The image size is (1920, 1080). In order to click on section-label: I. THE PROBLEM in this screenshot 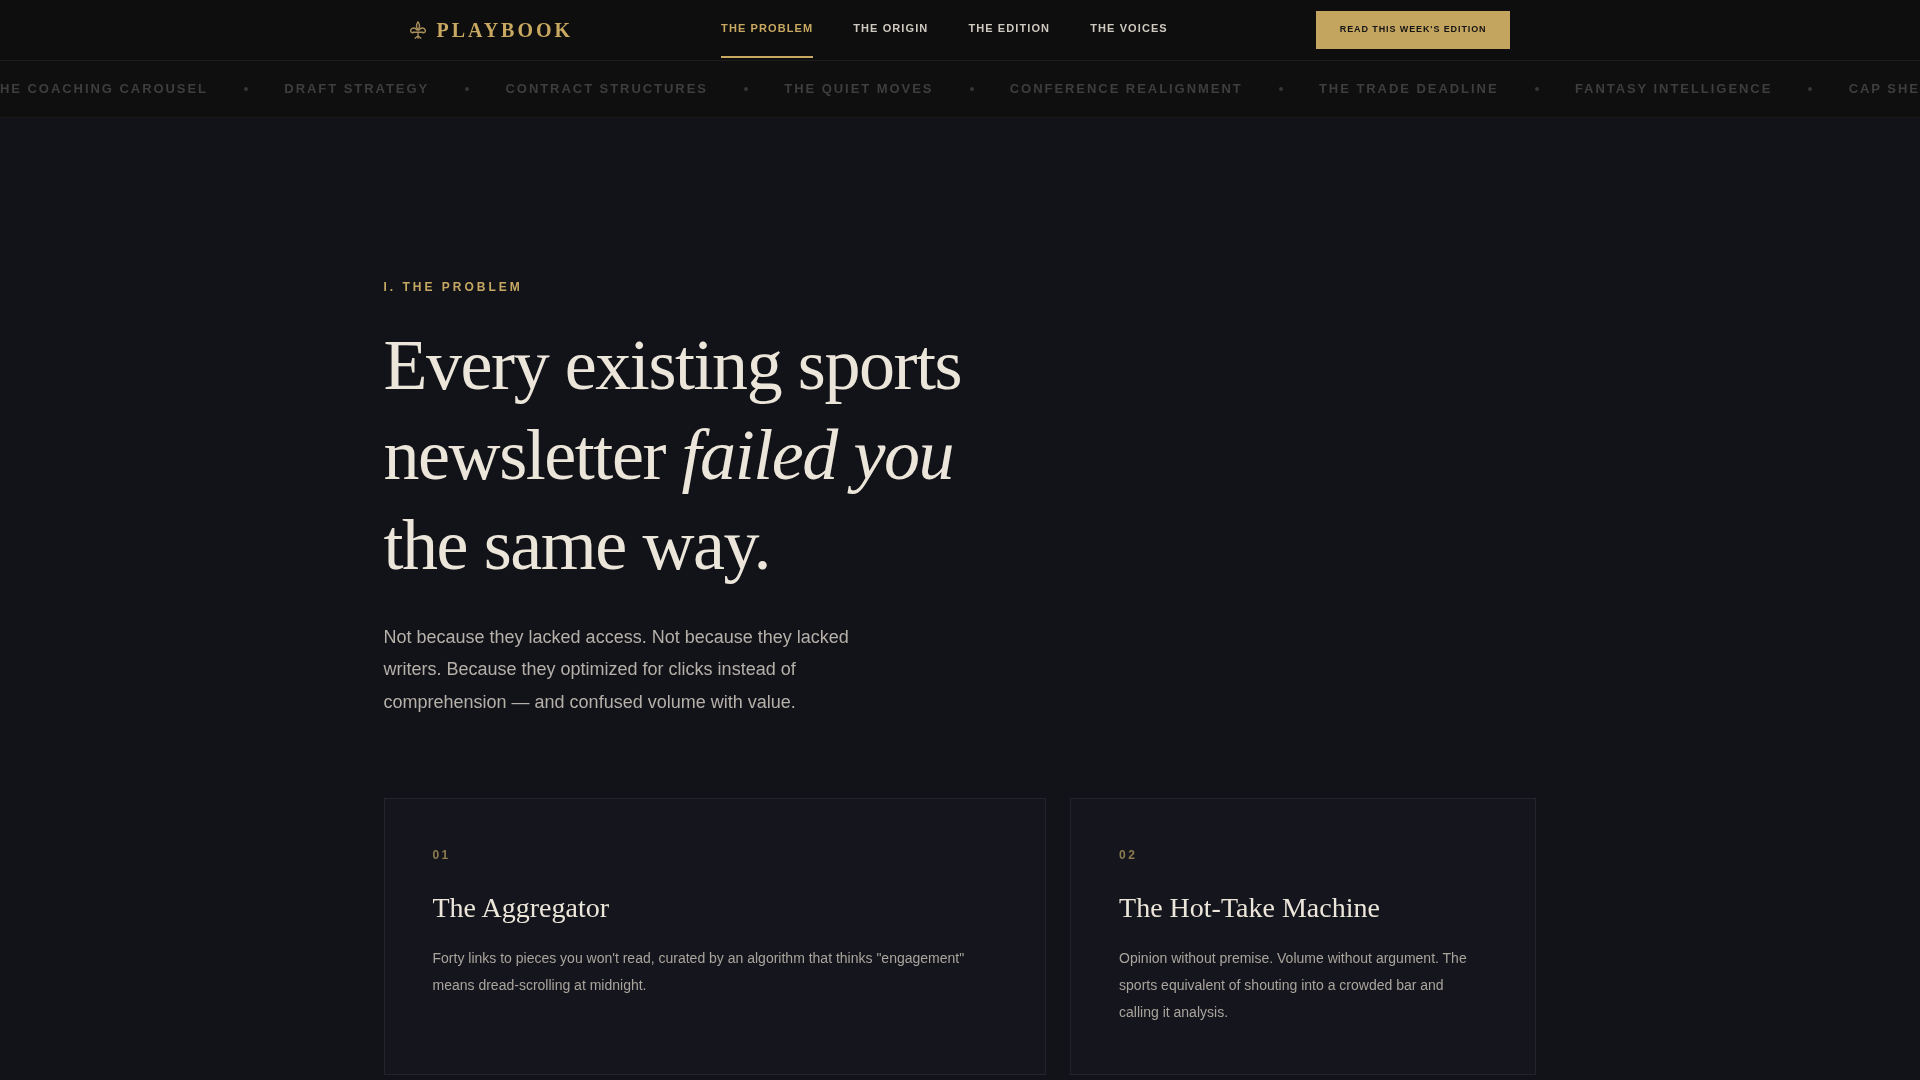, I will do `click(453, 287)`.